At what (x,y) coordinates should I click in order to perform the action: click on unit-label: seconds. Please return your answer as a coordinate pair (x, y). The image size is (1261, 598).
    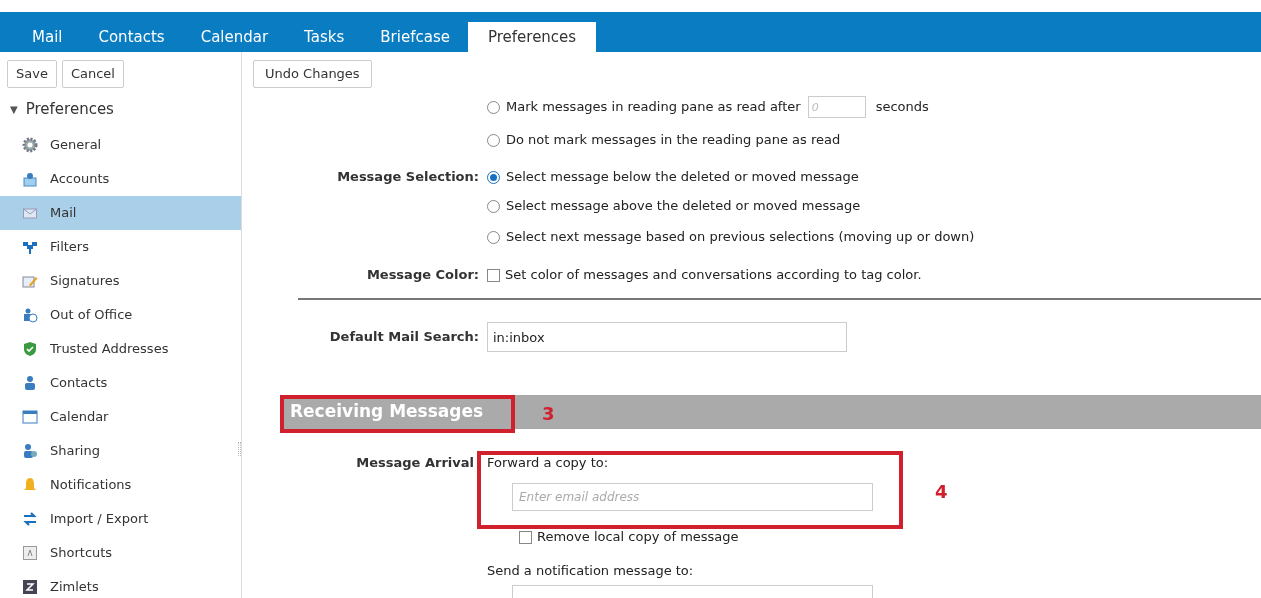
    Looking at the image, I should click on (902, 107).